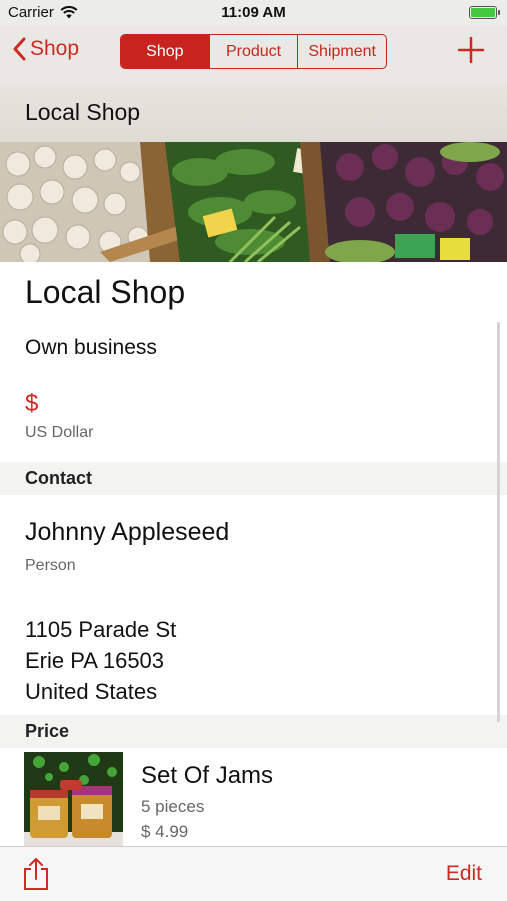  I want to click on shop-banner-image, so click(253, 202).